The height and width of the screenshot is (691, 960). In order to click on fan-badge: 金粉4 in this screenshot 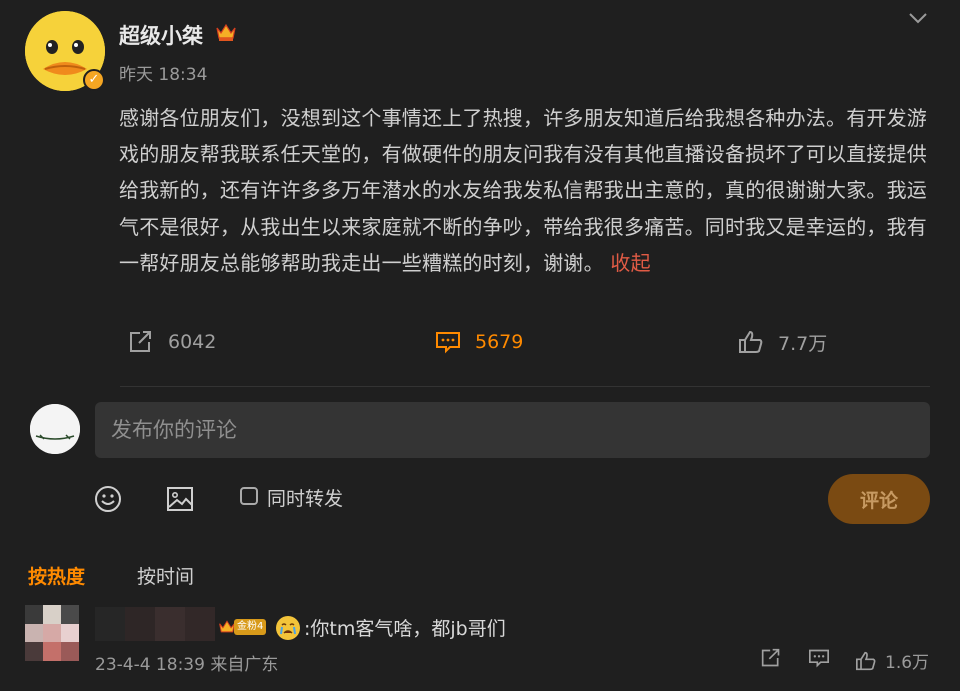, I will do `click(242, 627)`.